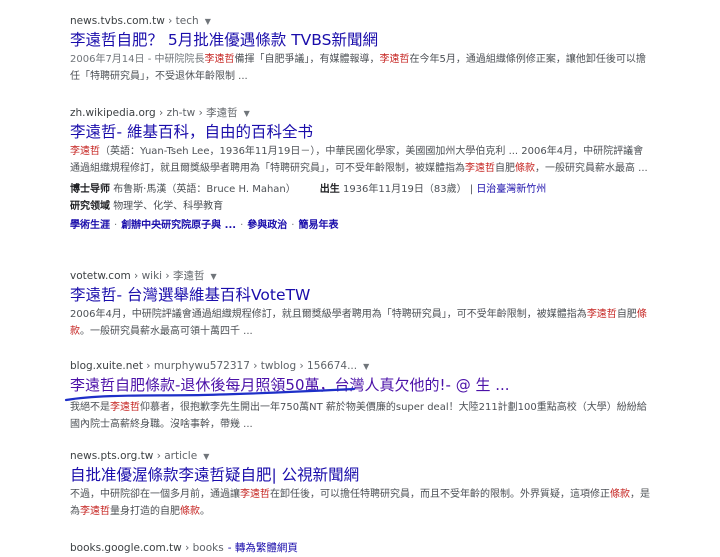 The height and width of the screenshot is (557, 720). Describe the element at coordinates (263, 548) in the screenshot. I see `translate-link: - 轉為繁體網頁` at that location.